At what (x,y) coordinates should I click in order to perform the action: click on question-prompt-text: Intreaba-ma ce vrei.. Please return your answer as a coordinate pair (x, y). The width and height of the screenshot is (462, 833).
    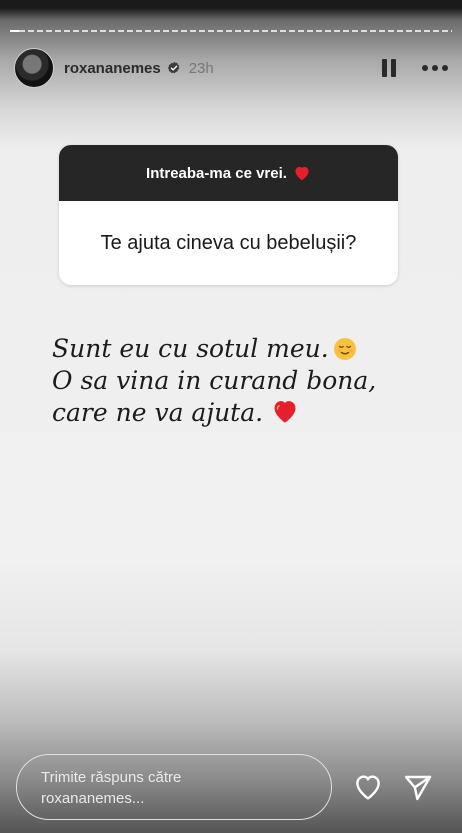
    Looking at the image, I should click on (216, 173).